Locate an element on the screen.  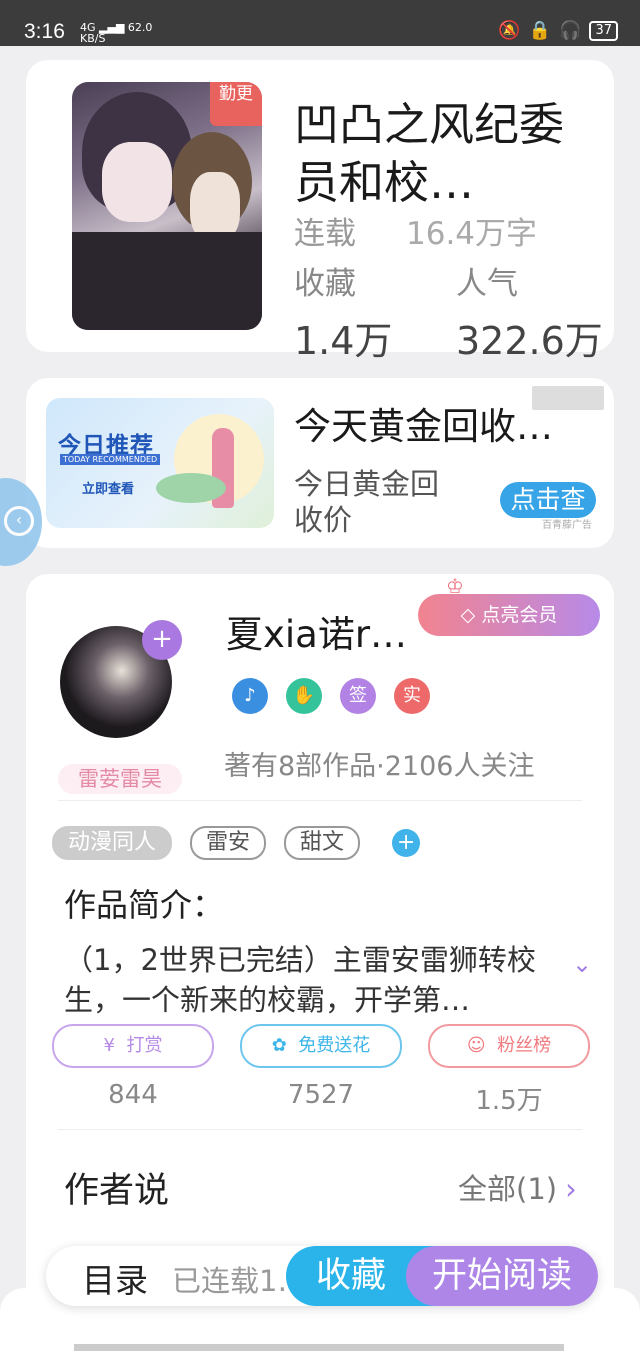
author-stats: 著有8部作品·2106人关注 is located at coordinates (379, 766).